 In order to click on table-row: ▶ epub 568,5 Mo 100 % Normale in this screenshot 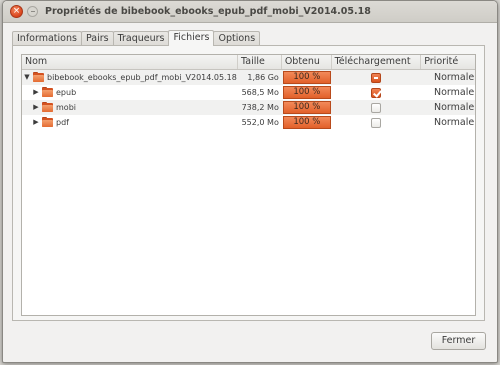, I will do `click(248, 92)`.